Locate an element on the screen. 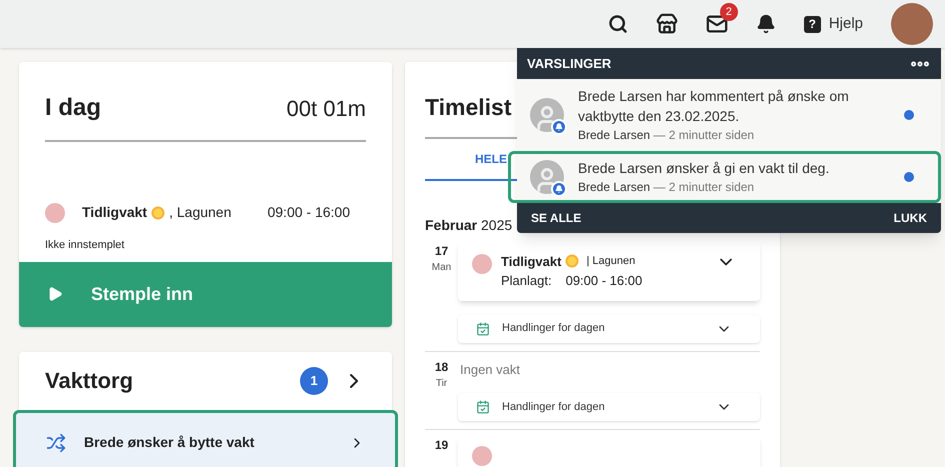 This screenshot has width=945, height=467. no-shift-text: Ingen vakt is located at coordinates (490, 369).